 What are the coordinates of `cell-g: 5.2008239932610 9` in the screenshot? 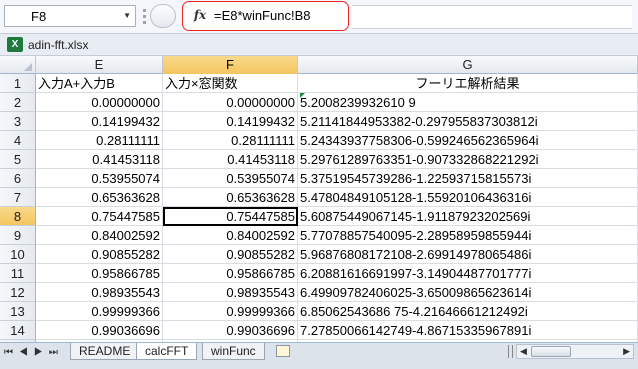 It's located at (468, 102).